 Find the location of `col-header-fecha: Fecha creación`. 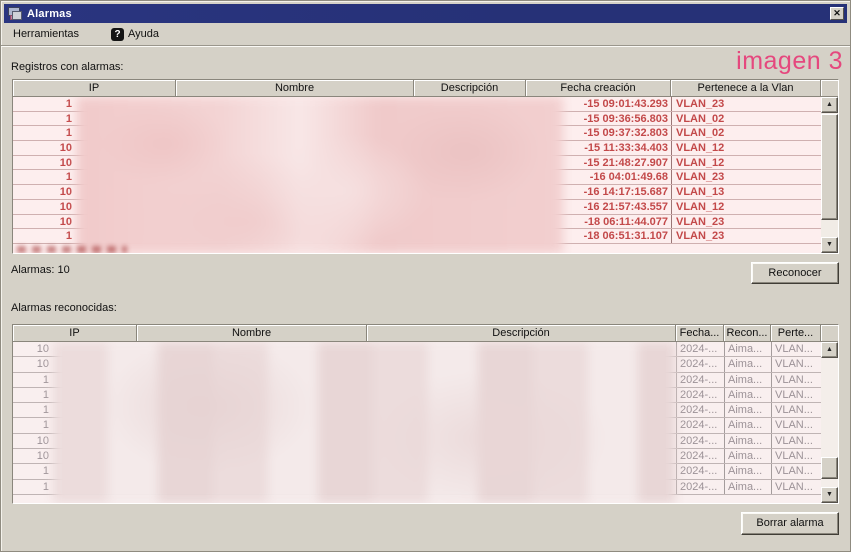

col-header-fecha: Fecha creación is located at coordinates (598, 88).